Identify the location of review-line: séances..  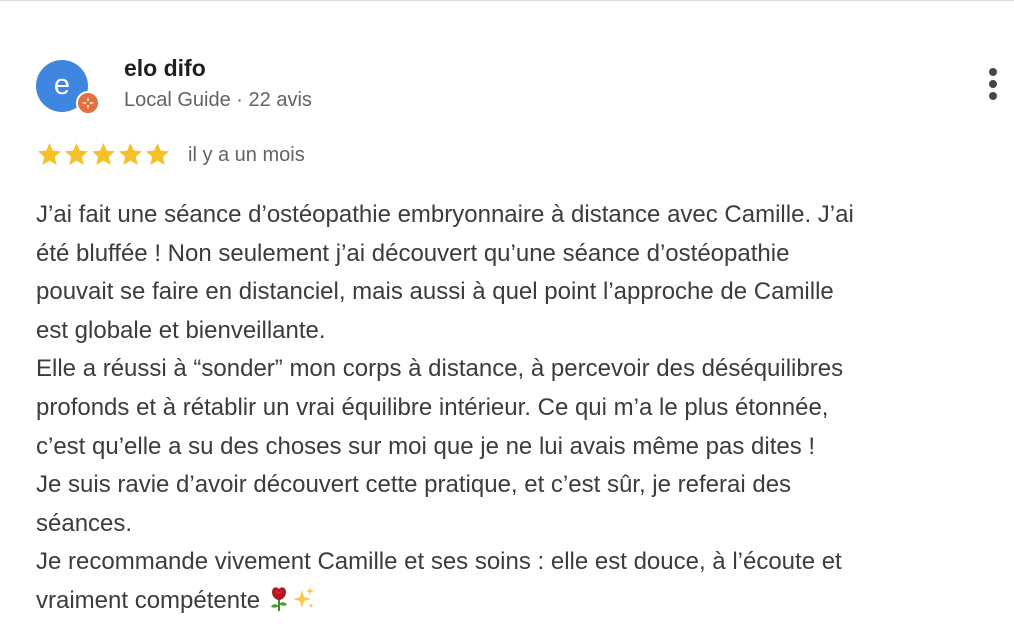
(84, 523).